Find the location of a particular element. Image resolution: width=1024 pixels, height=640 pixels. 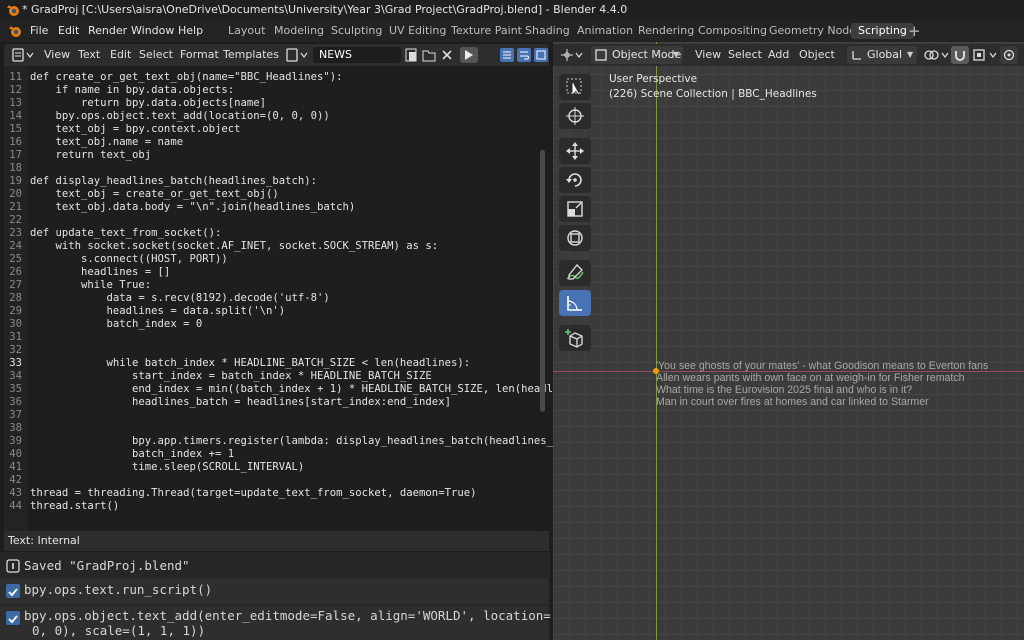

te-menu-templates: Templates is located at coordinates (251, 55).